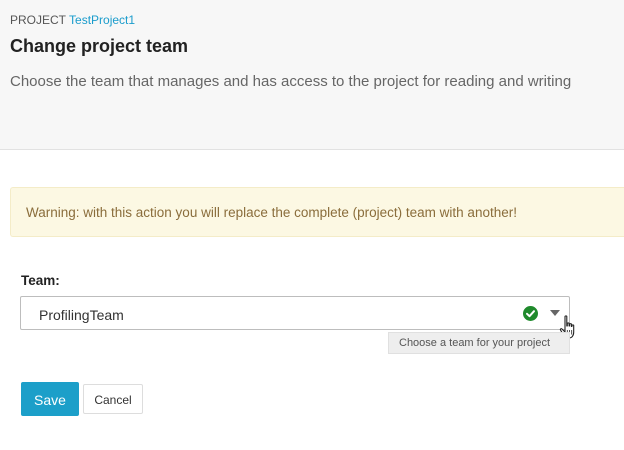 The height and width of the screenshot is (450, 624). I want to click on page-title: Change project team, so click(99, 46).